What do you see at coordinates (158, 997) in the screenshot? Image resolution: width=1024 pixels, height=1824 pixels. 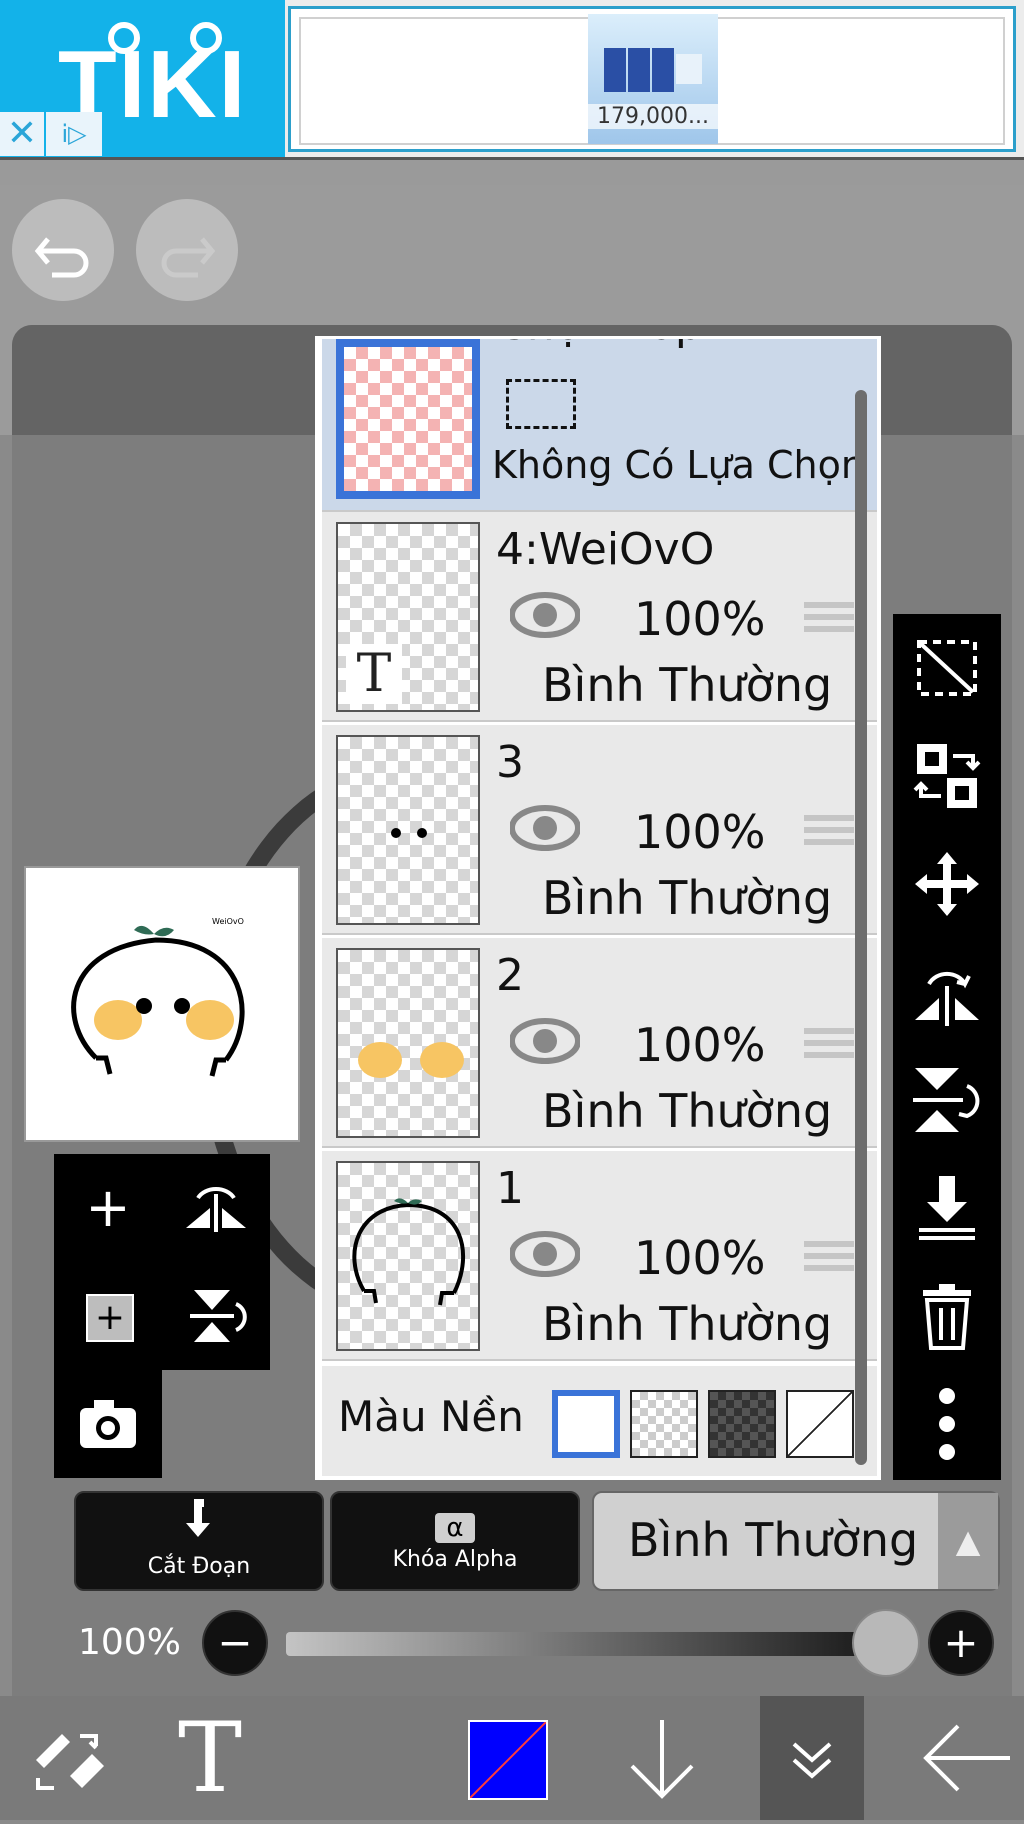 I see `character-preview-icon: WeiOvO` at bounding box center [158, 997].